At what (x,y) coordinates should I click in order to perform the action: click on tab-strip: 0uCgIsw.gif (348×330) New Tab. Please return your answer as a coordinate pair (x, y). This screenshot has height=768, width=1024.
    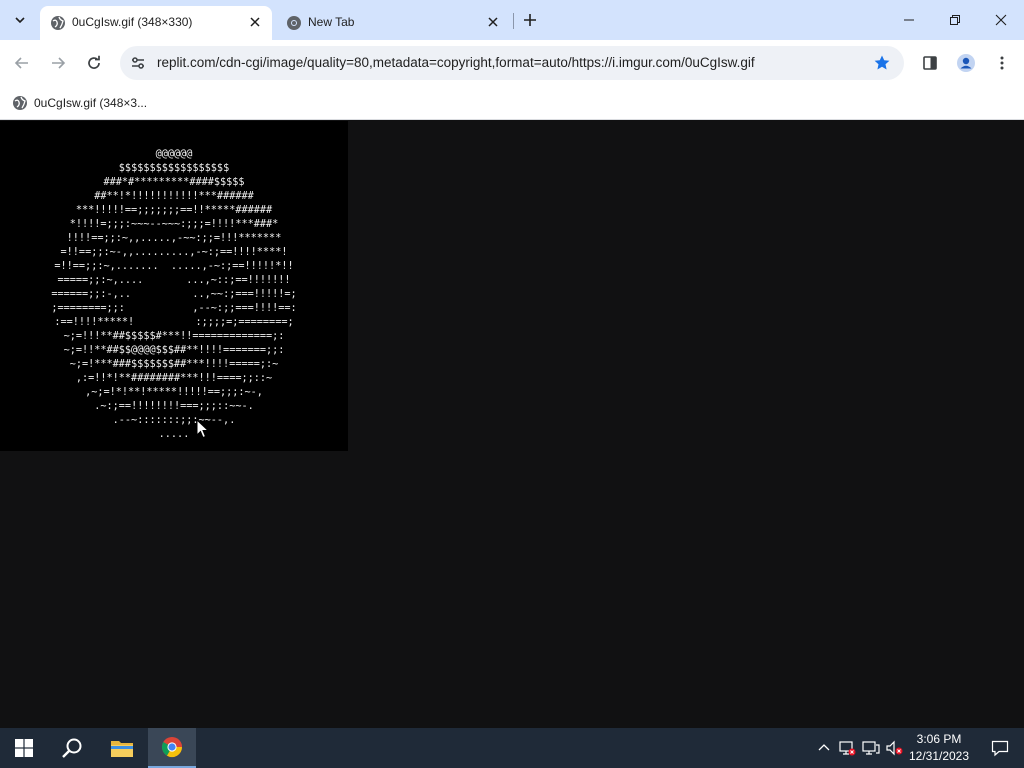
    Looking at the image, I should click on (512, 20).